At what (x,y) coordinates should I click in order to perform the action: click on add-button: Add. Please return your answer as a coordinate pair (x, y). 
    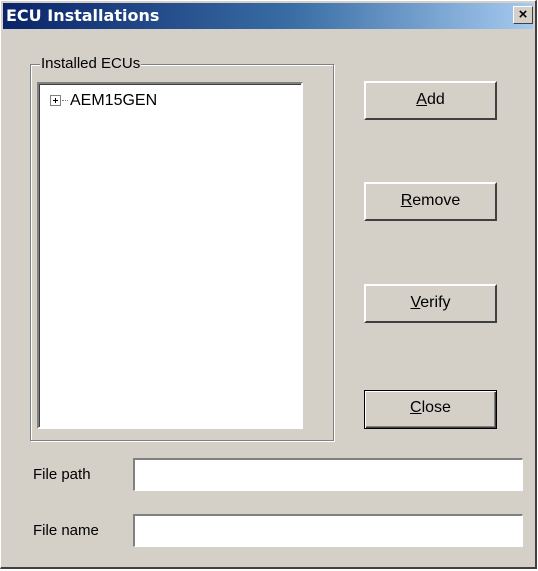
    Looking at the image, I should click on (430, 100).